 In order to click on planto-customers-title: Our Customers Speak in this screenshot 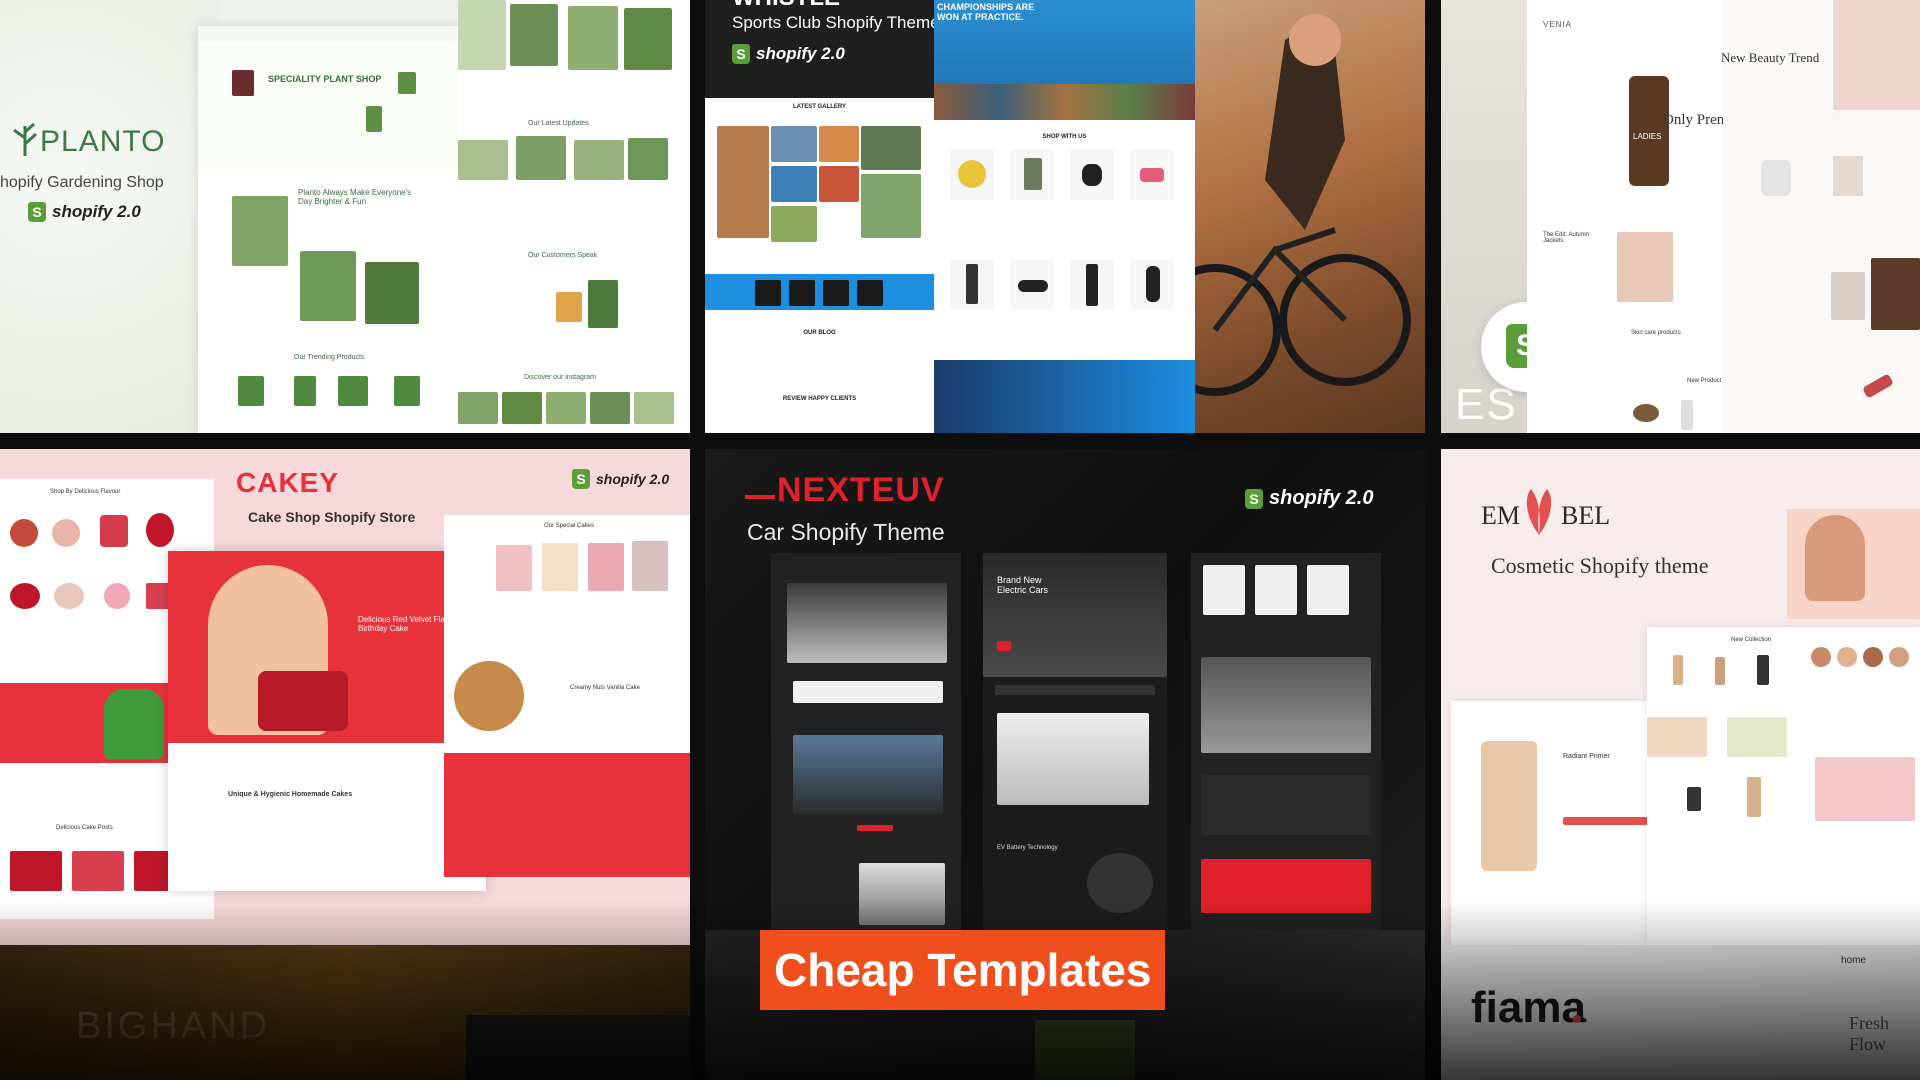, I will do `click(563, 255)`.